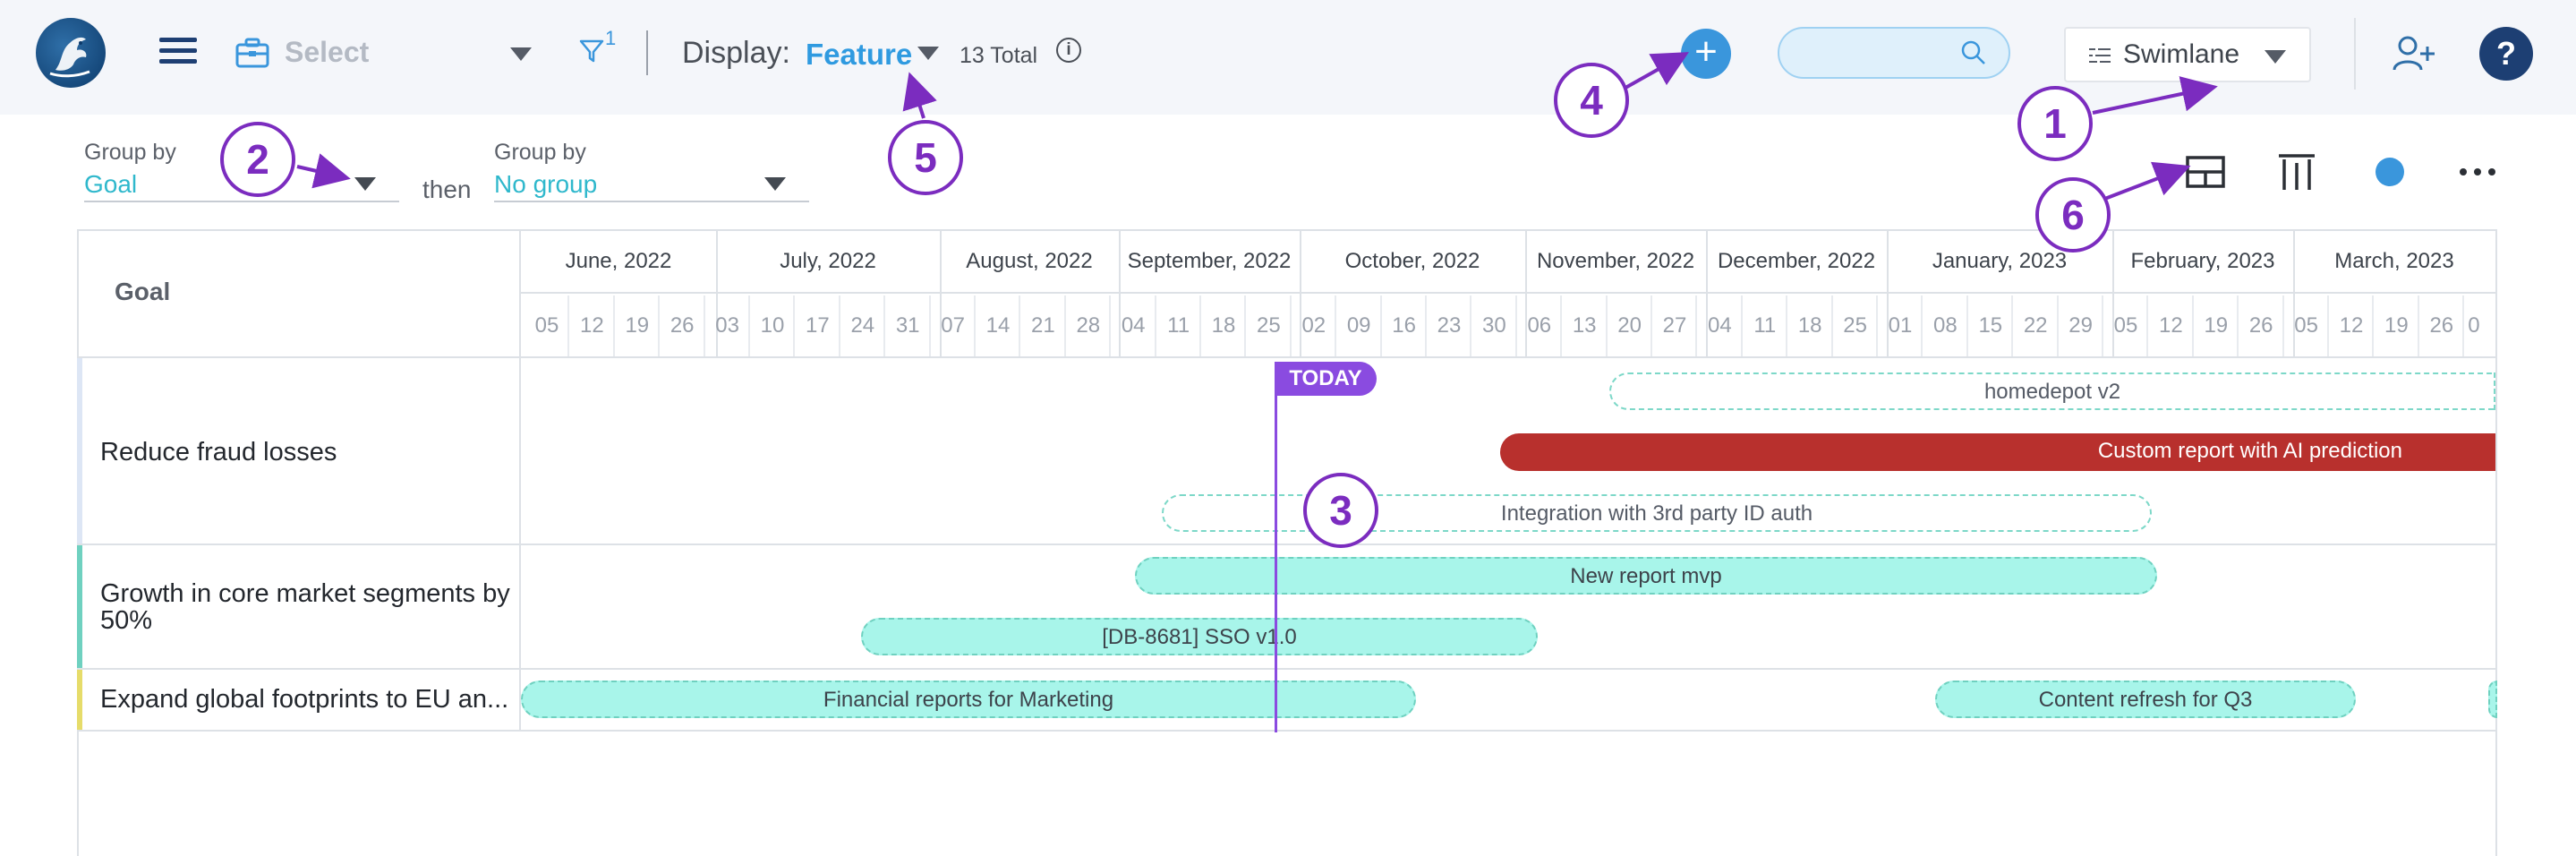 This screenshot has height=856, width=2576. What do you see at coordinates (520, 480) in the screenshot?
I see `goal-column-divider` at bounding box center [520, 480].